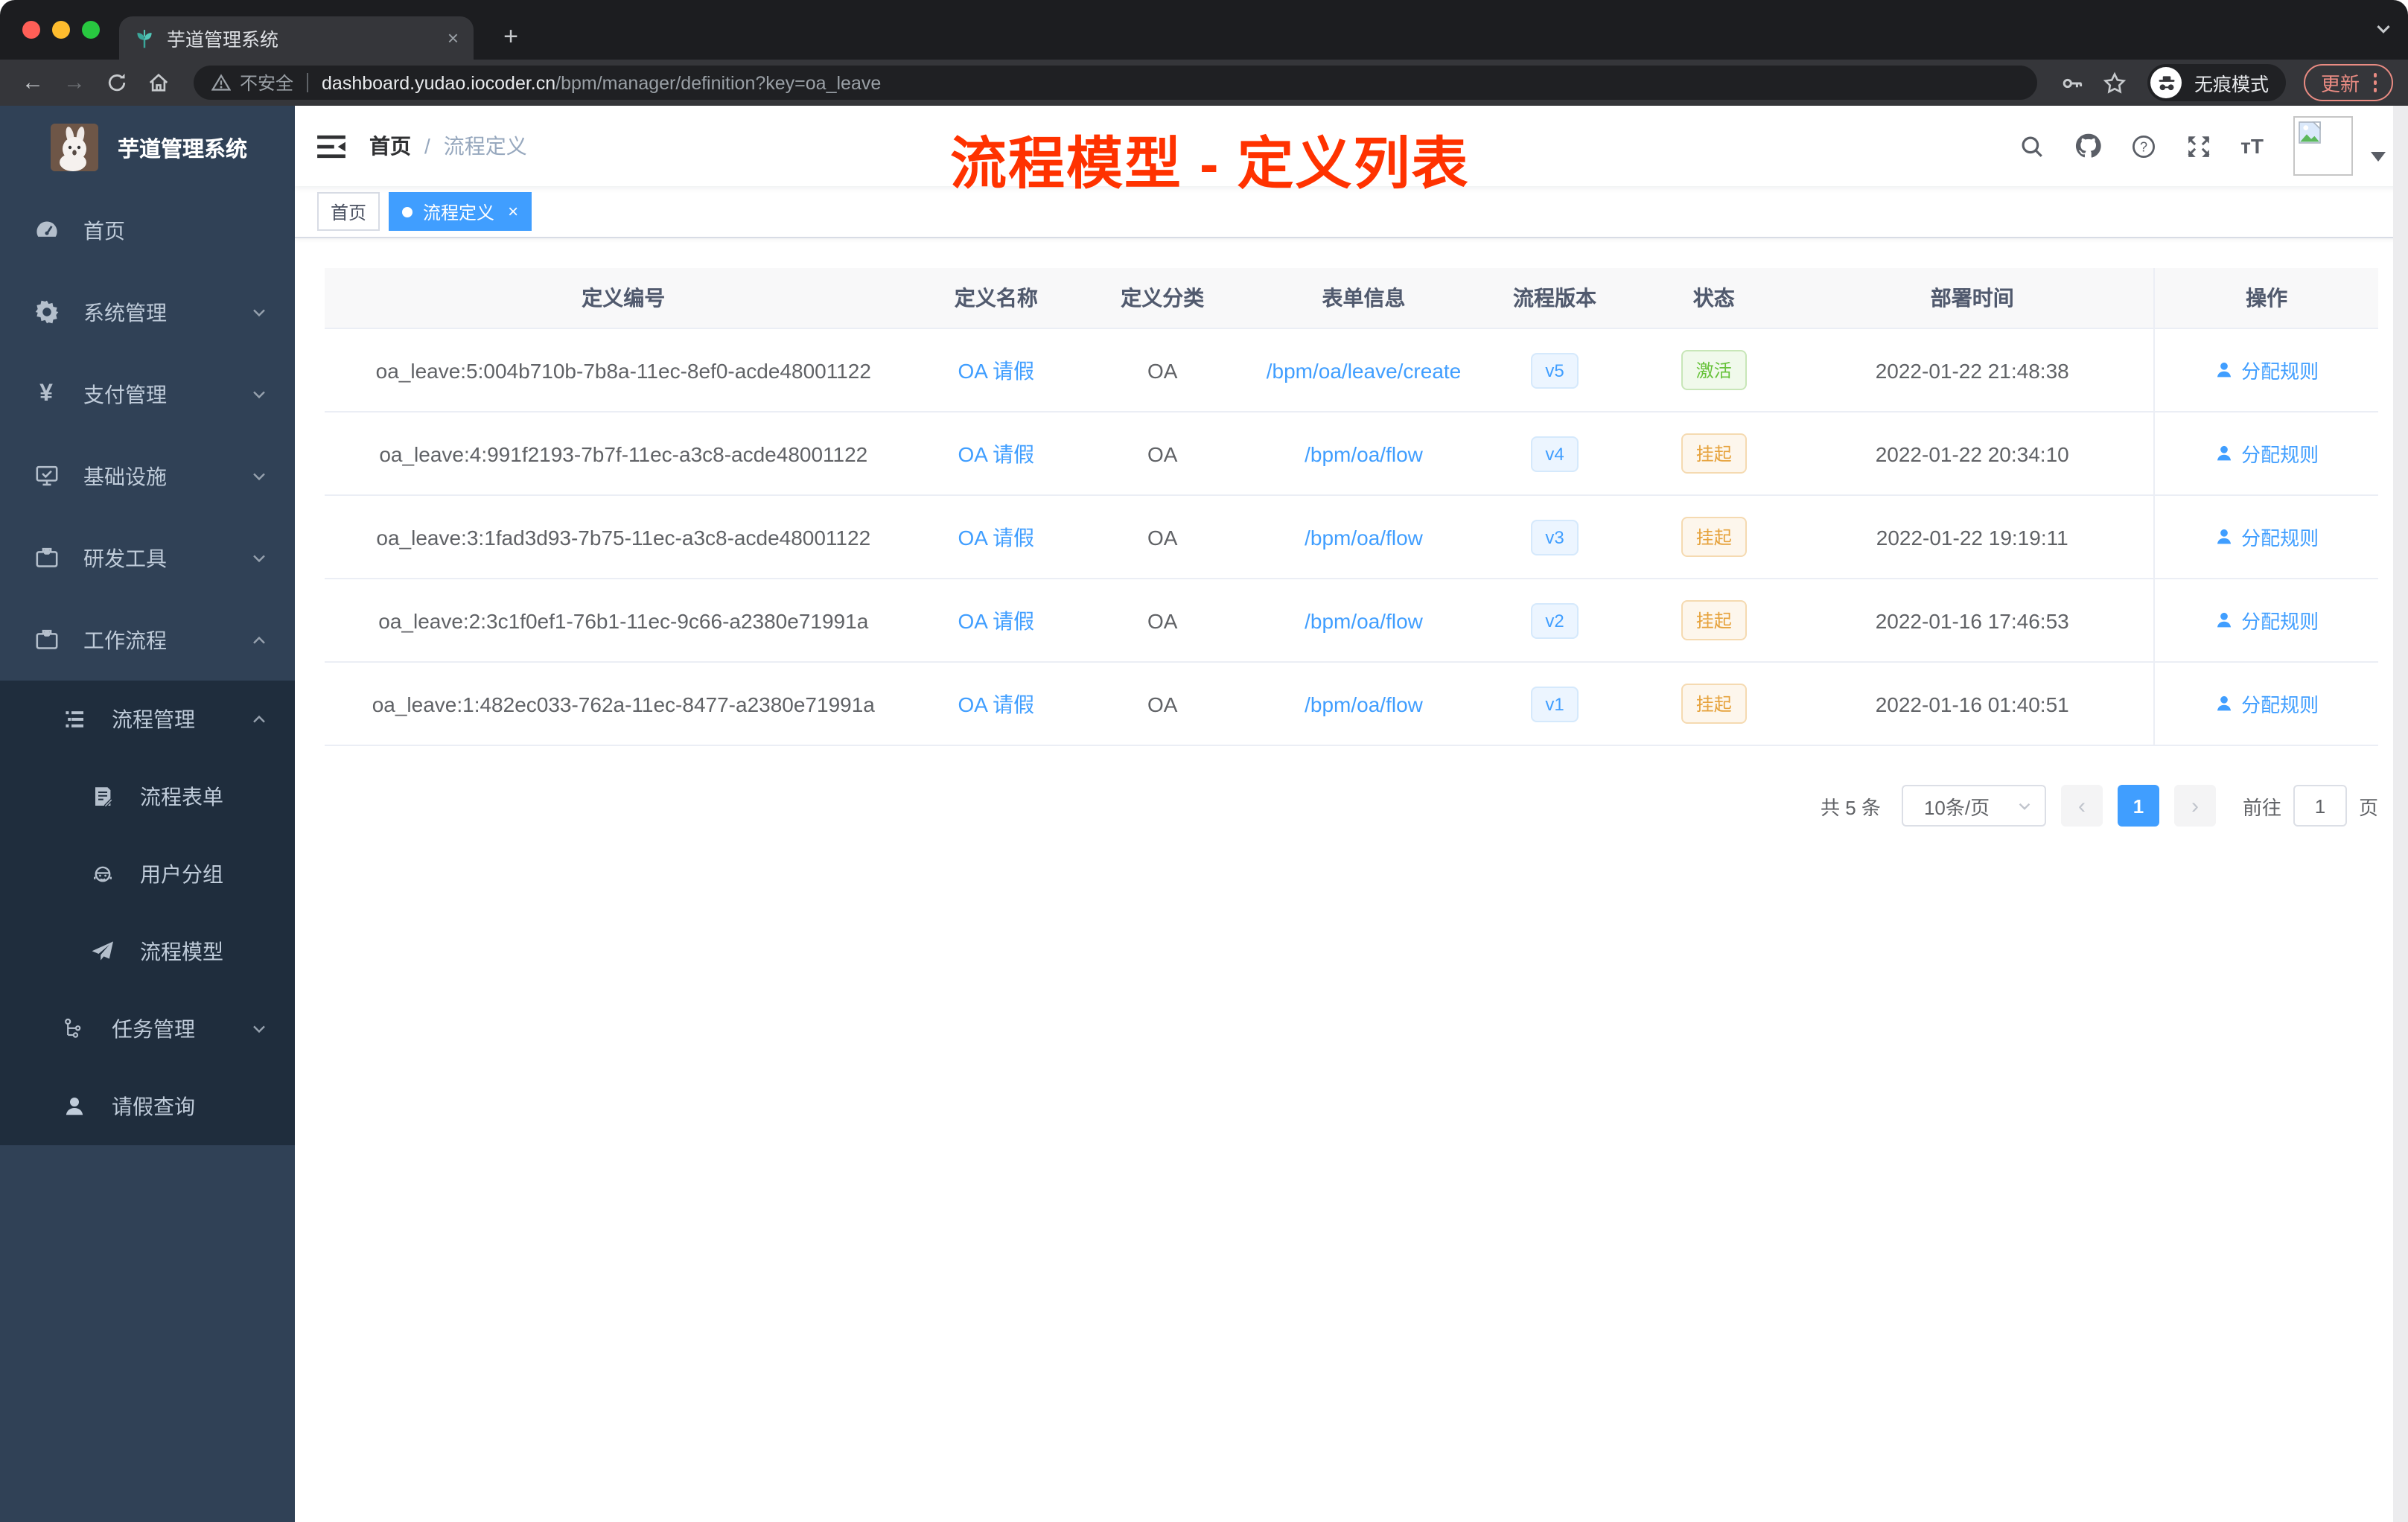 This screenshot has width=2408, height=1522. What do you see at coordinates (2340, 84) in the screenshot?
I see `update-label: 更新` at bounding box center [2340, 84].